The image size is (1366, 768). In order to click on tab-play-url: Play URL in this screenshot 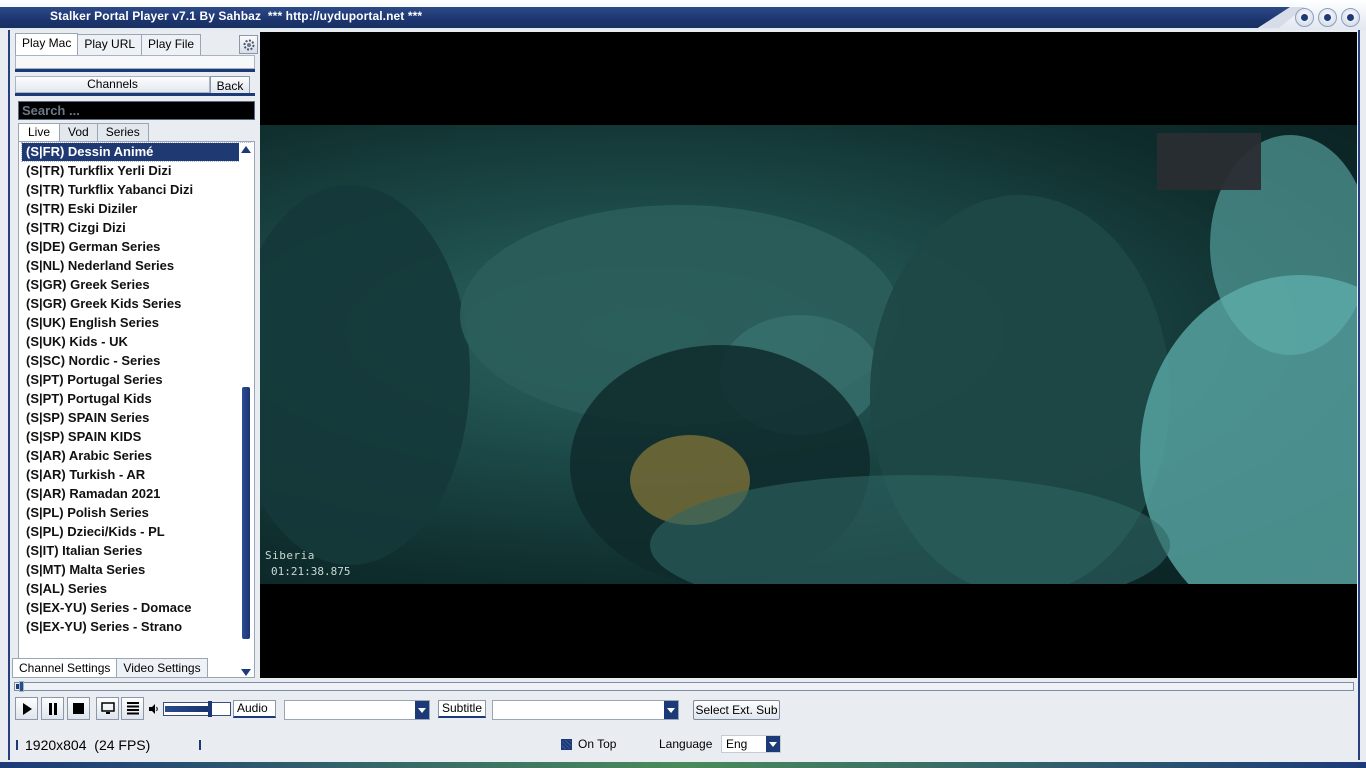, I will do `click(110, 44)`.